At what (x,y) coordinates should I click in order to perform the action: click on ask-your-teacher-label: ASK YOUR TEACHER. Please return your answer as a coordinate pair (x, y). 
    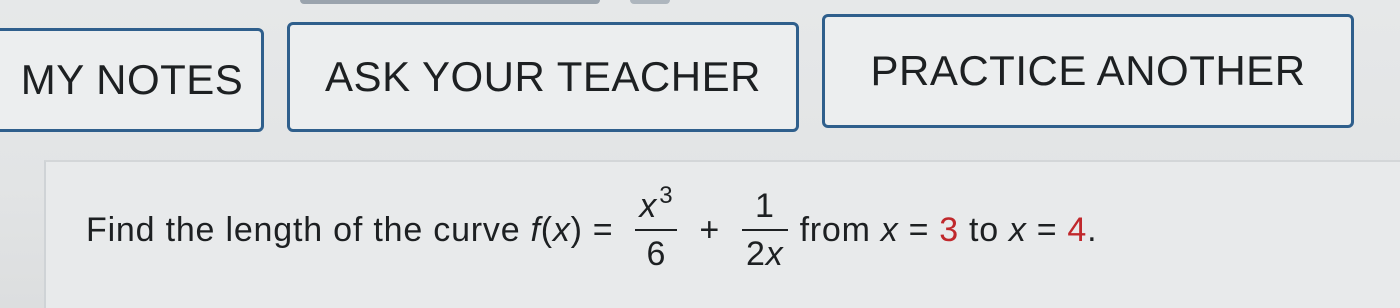
    Looking at the image, I should click on (543, 76).